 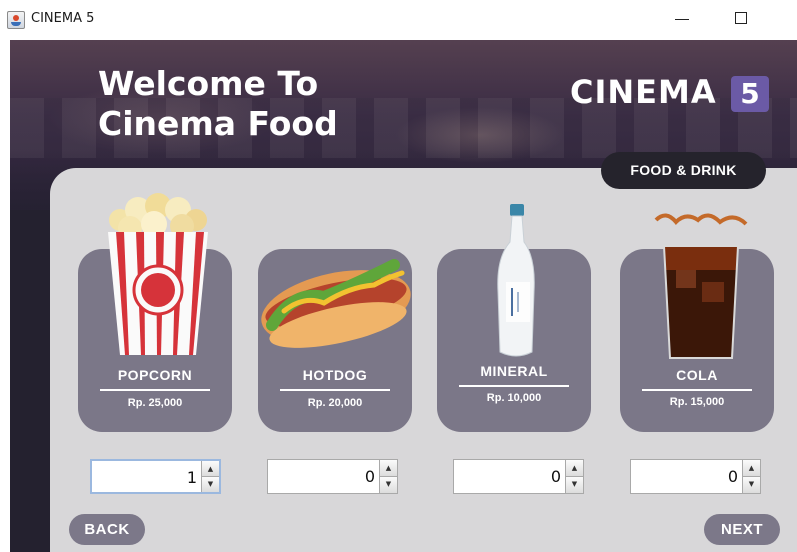 What do you see at coordinates (191, 477) in the screenshot?
I see `quantity-value: 1` at bounding box center [191, 477].